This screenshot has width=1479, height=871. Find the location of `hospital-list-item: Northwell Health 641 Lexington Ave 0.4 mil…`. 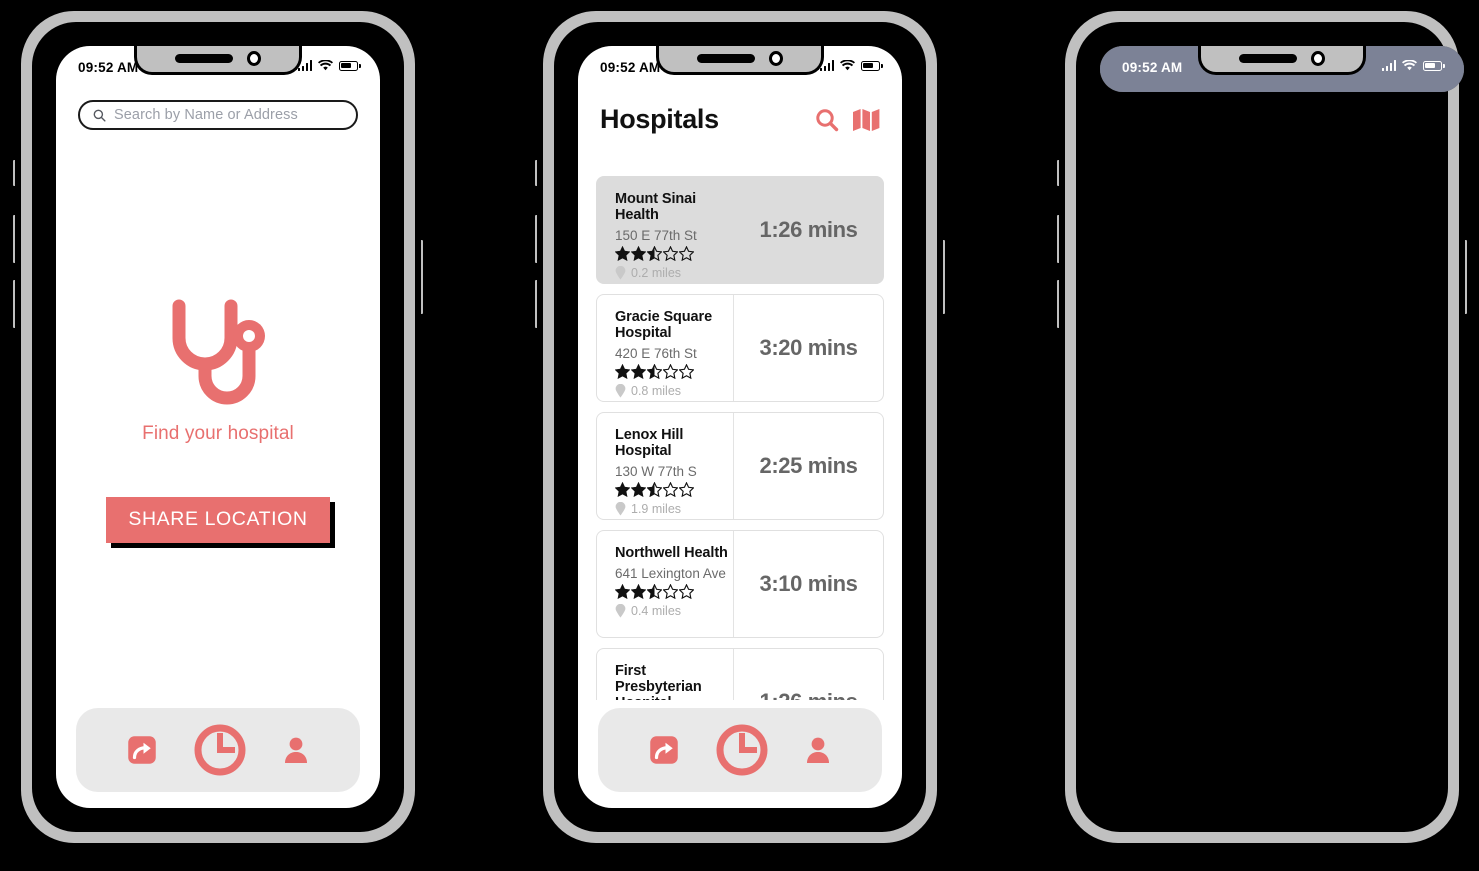

hospital-list-item: Northwell Health 641 Lexington Ave 0.4 mil… is located at coordinates (740, 584).